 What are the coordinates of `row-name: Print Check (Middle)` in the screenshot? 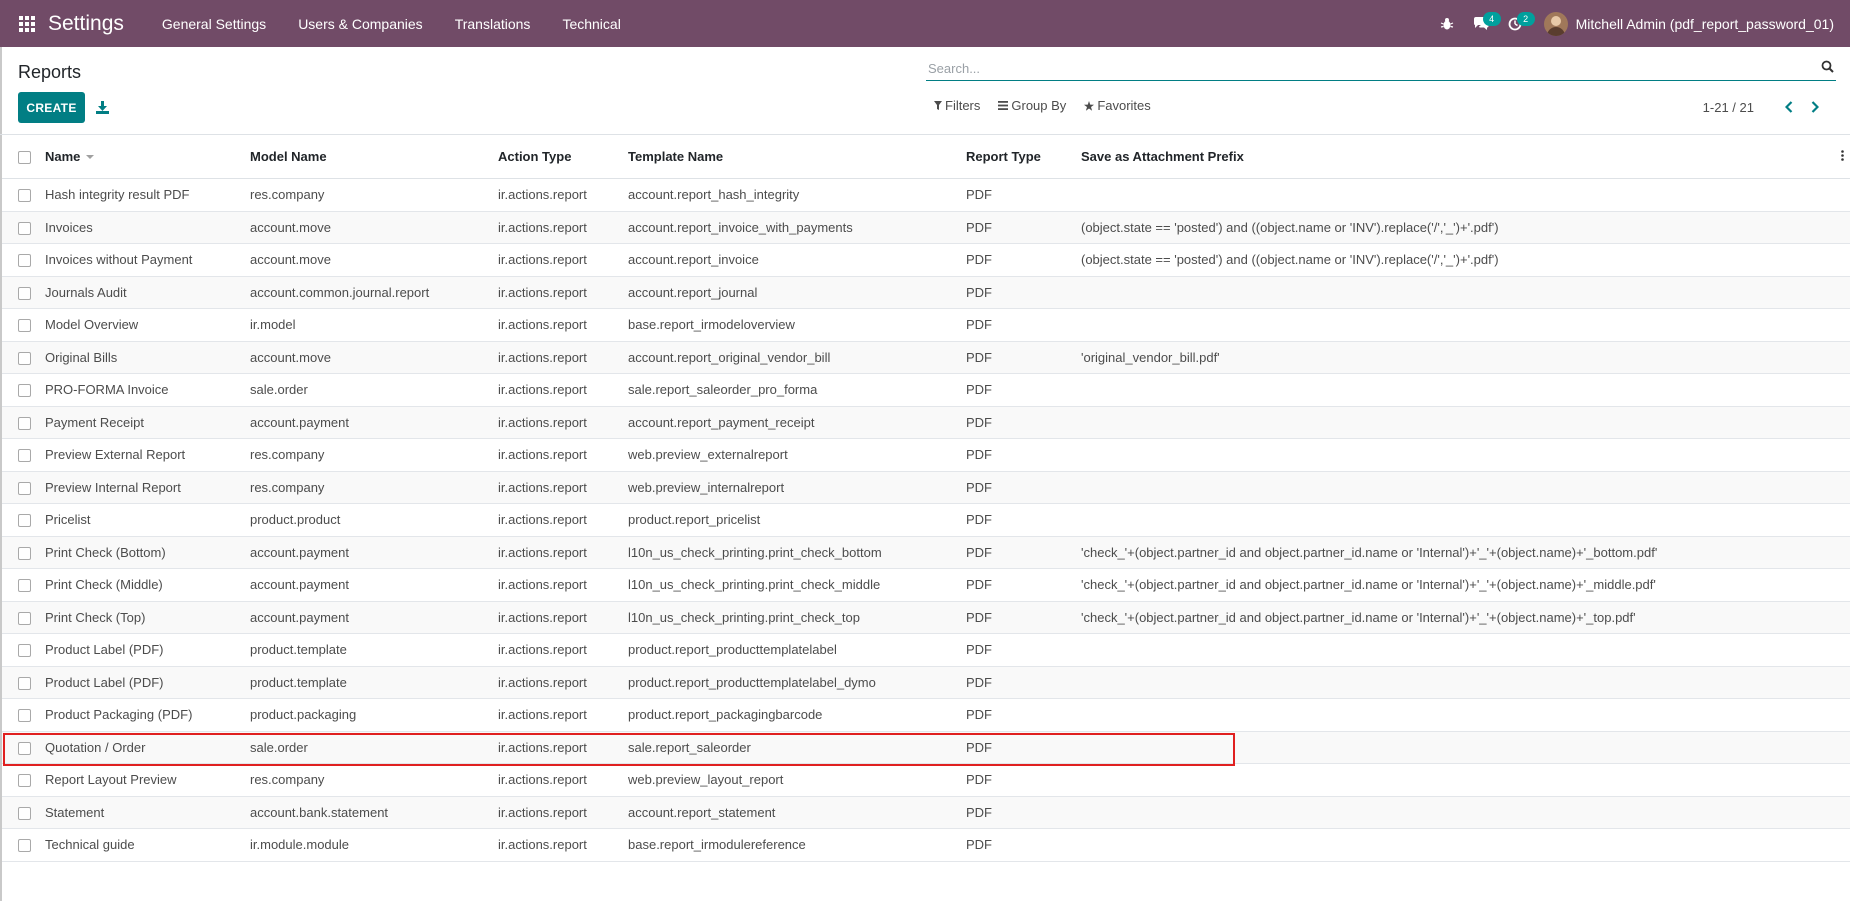 It's located at (147, 585).